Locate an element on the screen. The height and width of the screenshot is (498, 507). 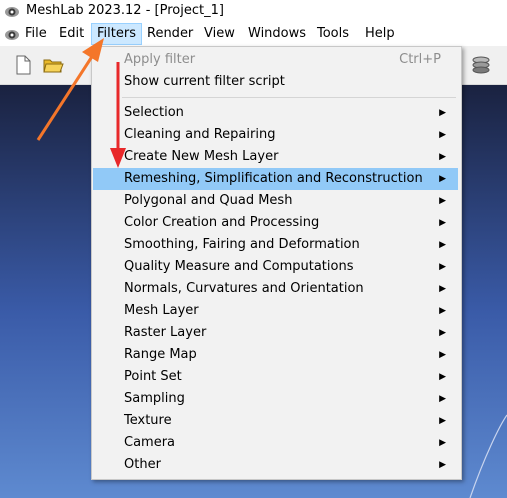
submenu-label: Raster Layer is located at coordinates (165, 332).